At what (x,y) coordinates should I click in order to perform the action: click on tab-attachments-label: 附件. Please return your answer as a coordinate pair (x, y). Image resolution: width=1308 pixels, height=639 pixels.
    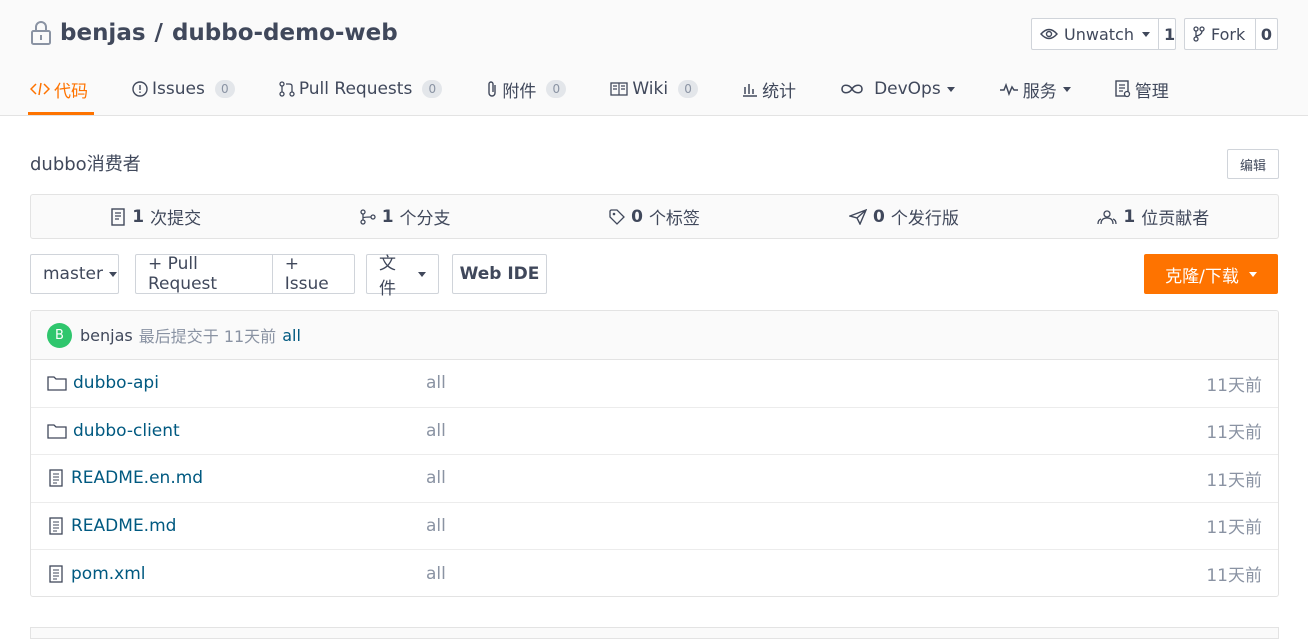
    Looking at the image, I should click on (519, 91).